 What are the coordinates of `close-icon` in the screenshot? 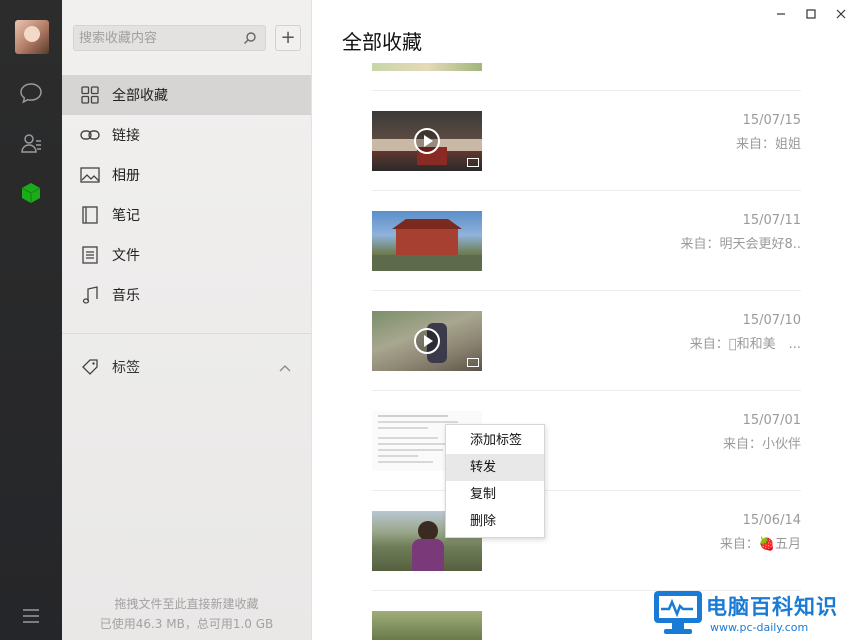 It's located at (841, 14).